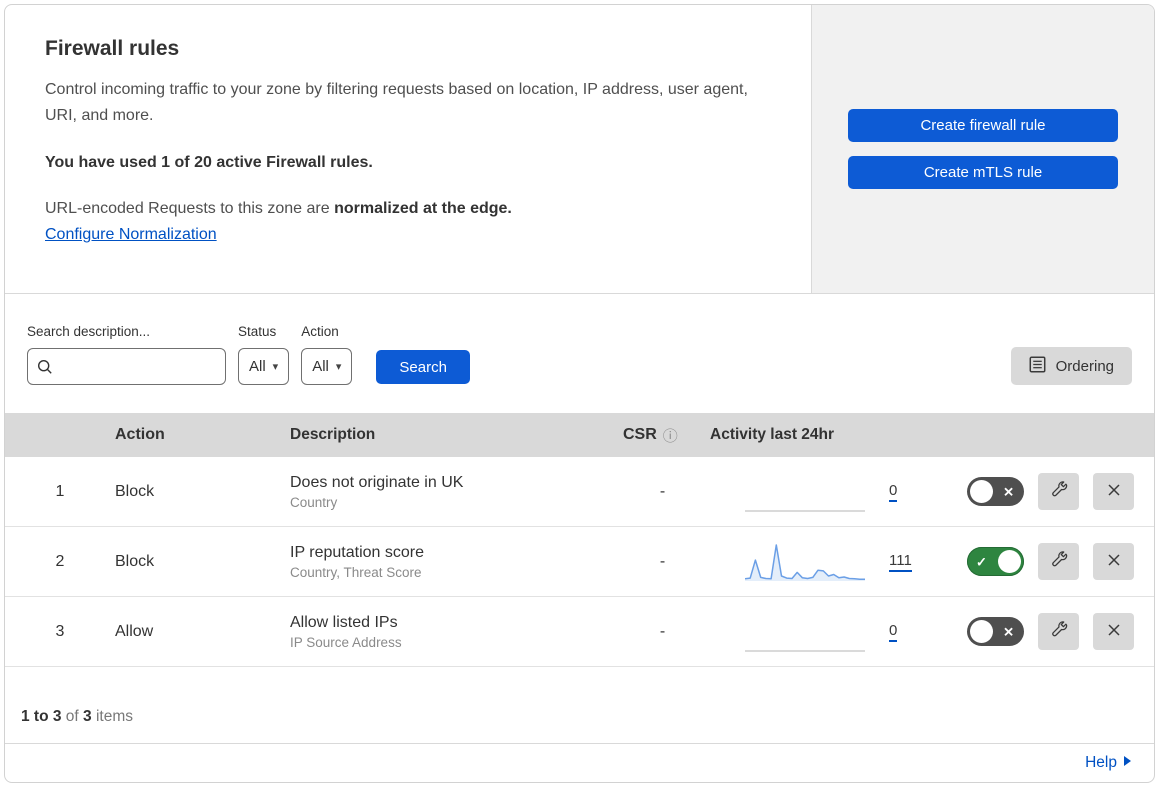 The image size is (1161, 791). Describe the element at coordinates (346, 642) in the screenshot. I see `rule-criteria: IP Source Address` at that location.